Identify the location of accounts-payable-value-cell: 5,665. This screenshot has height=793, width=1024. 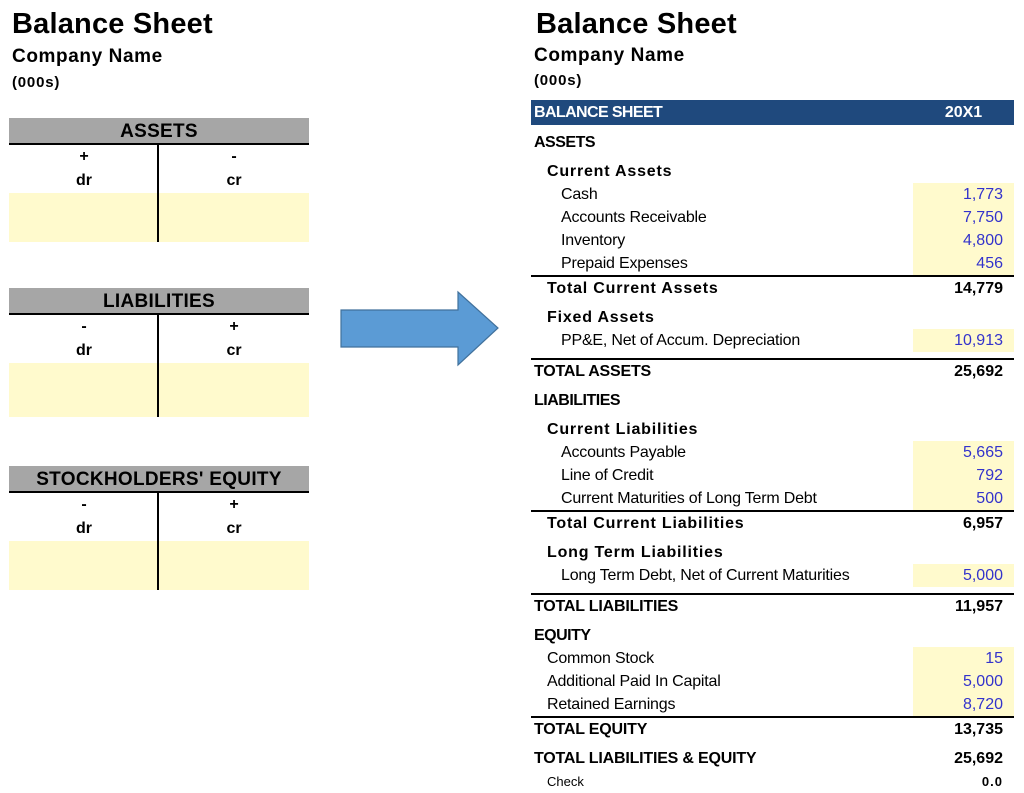
(963, 452).